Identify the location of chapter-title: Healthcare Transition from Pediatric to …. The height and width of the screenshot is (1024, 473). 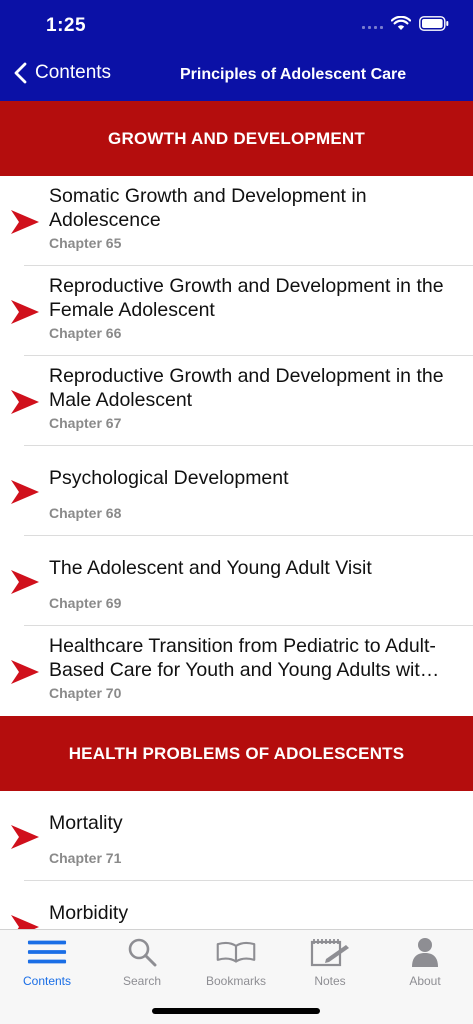
(244, 658).